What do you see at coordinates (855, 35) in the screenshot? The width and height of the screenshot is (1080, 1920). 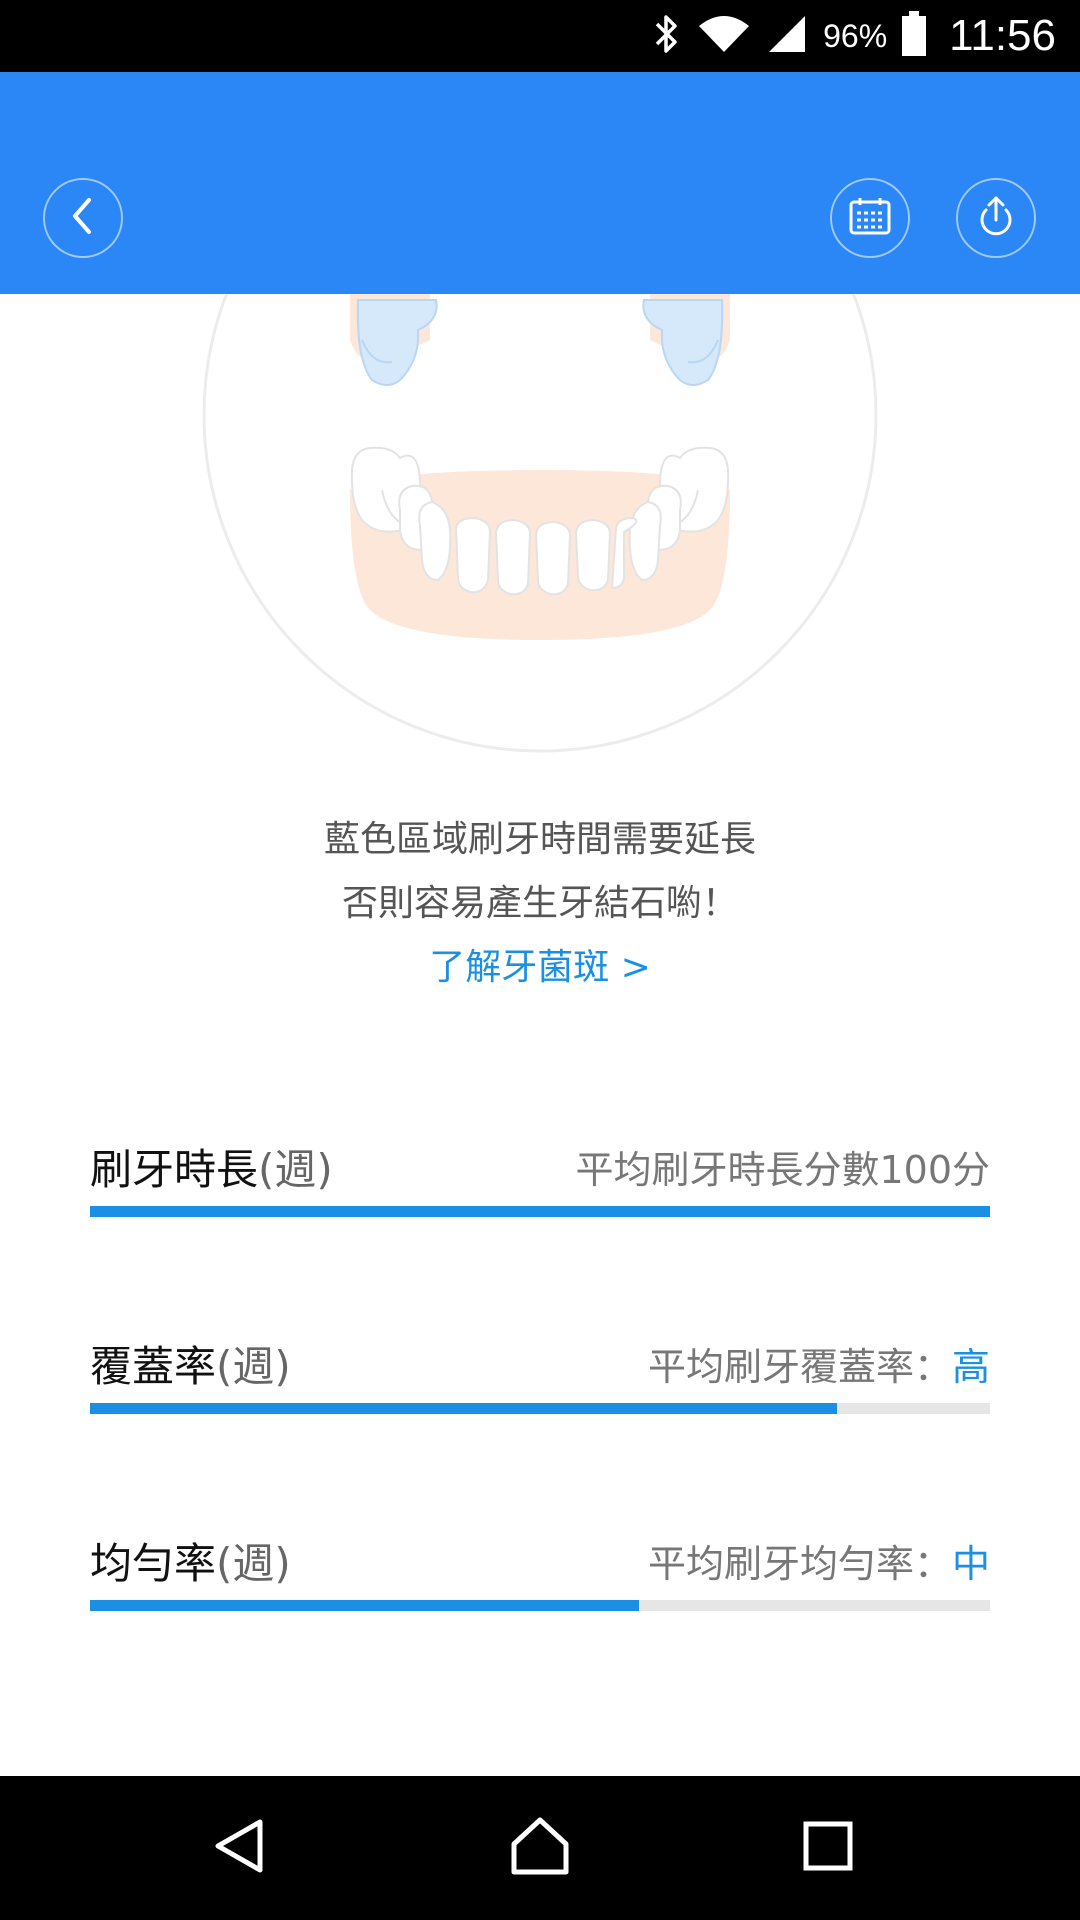 I see `battery-percentage: 96%` at bounding box center [855, 35].